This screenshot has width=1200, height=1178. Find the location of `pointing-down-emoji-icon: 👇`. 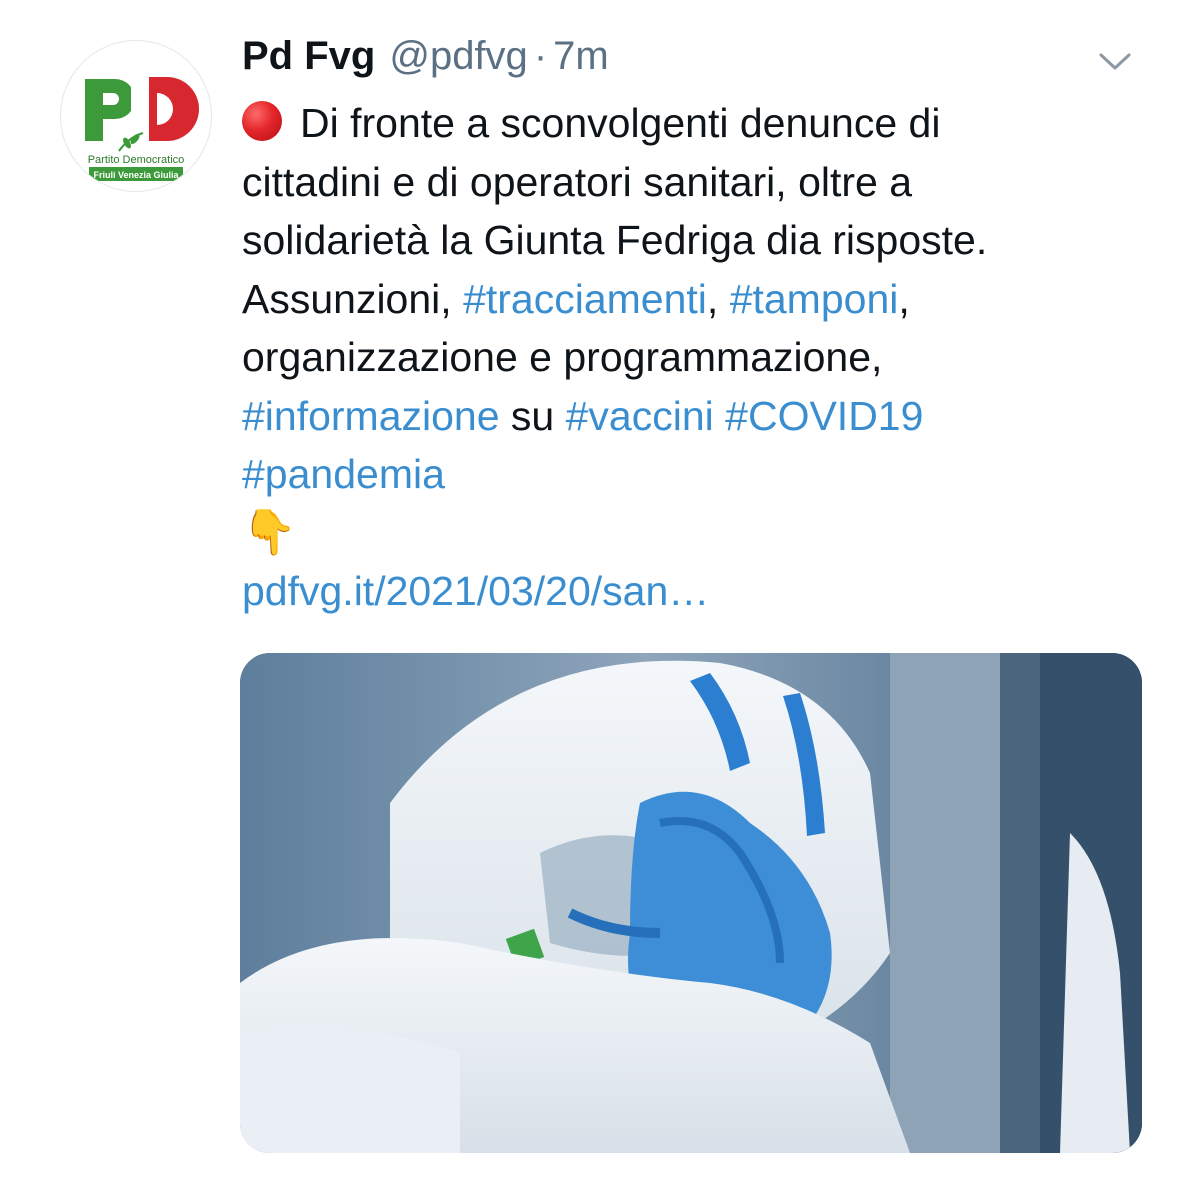

pointing-down-emoji-icon: 👇 is located at coordinates (269, 532).